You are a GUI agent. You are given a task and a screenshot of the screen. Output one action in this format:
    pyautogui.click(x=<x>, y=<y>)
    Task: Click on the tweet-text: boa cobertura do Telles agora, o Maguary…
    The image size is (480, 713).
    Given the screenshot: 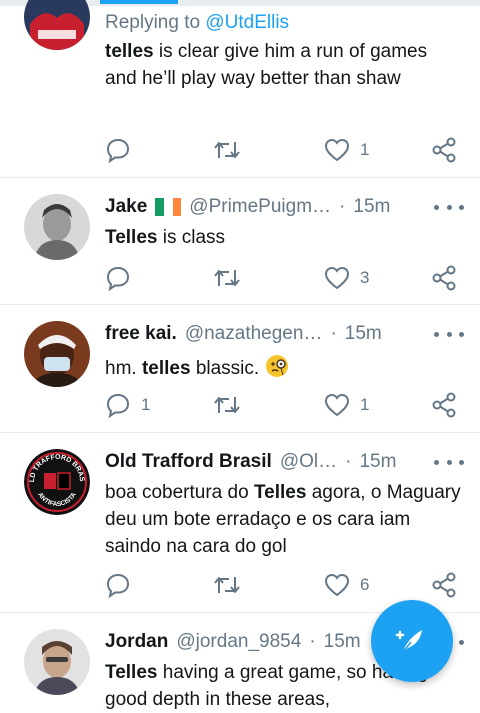 What is the action you would take?
    pyautogui.click(x=284, y=519)
    